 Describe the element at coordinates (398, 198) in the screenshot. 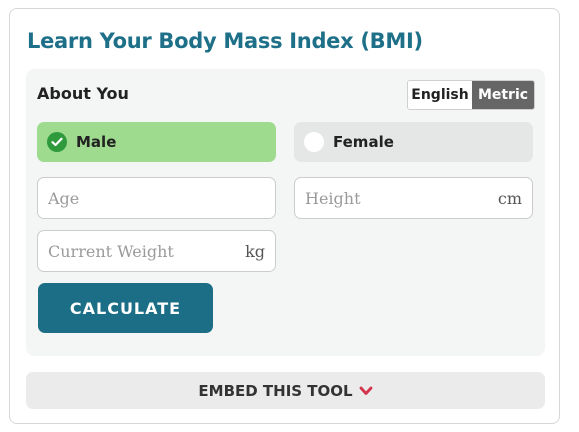

I see `height-input` at that location.